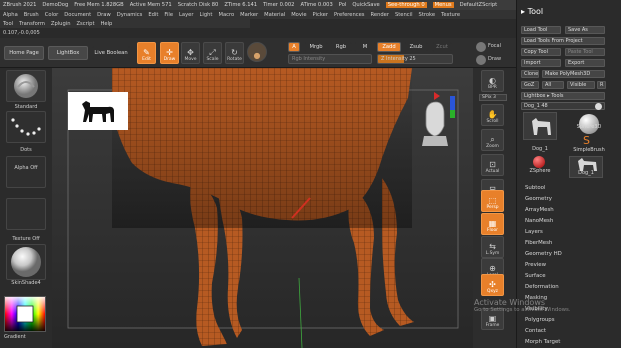 The image size is (621, 348). What do you see at coordinates (320, 15) in the screenshot?
I see `menu-picker: Picker` at bounding box center [320, 15].